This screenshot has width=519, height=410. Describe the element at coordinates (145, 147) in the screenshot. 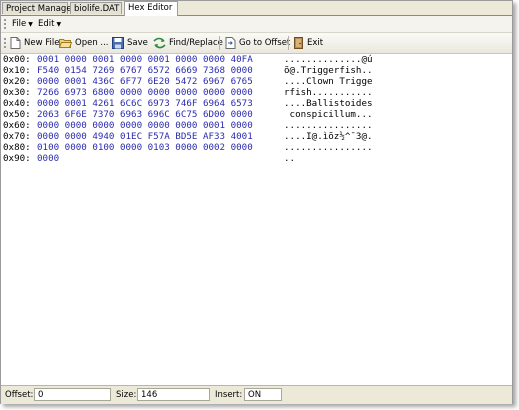

I see `row-hex-bytes: 0100 0000 0100 0000 0103 0000 0002 0000` at that location.